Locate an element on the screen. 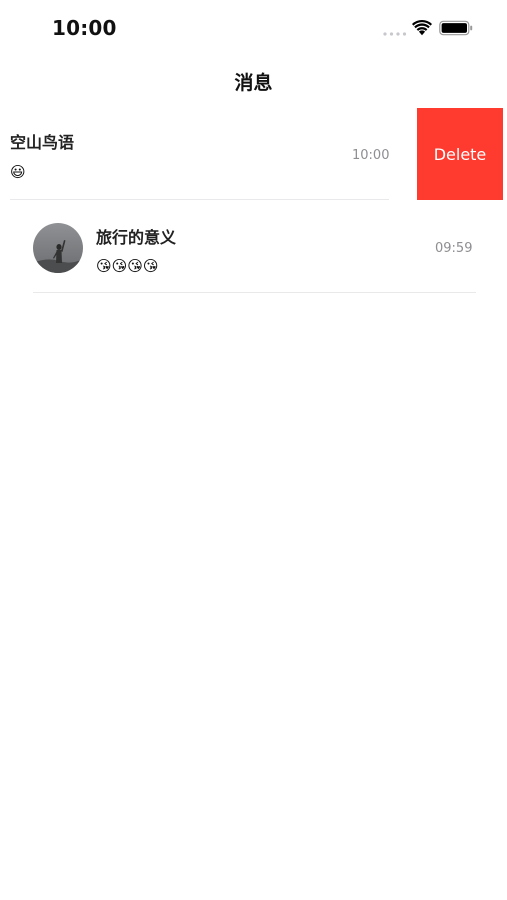 Image resolution: width=507 pixels, height=900 pixels. page-title: 消息 is located at coordinates (253, 83).